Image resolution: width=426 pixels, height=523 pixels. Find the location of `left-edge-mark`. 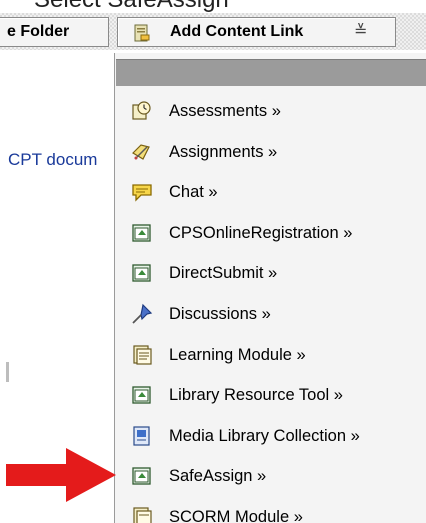

left-edge-mark is located at coordinates (7, 372).